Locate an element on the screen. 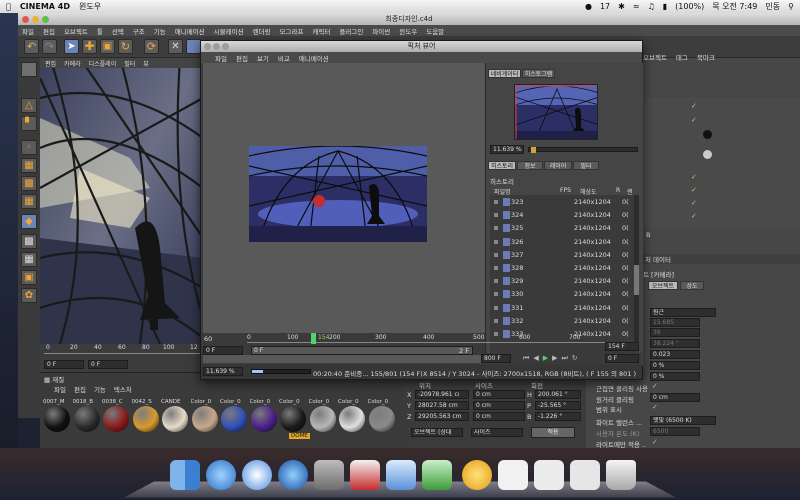  frame-start-field: 0 F is located at coordinates (64, 364).